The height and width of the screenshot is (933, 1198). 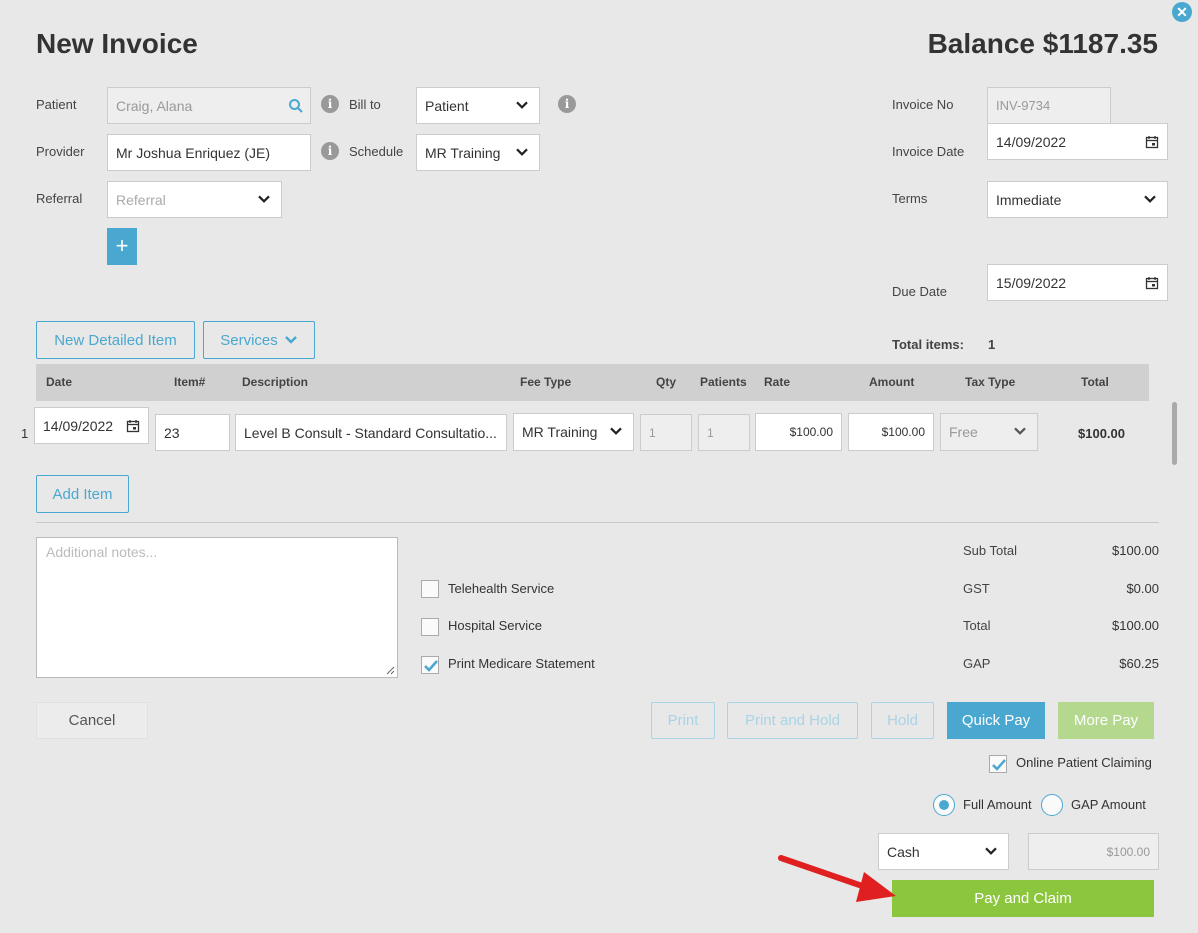 I want to click on services-label: Services, so click(x=249, y=340).